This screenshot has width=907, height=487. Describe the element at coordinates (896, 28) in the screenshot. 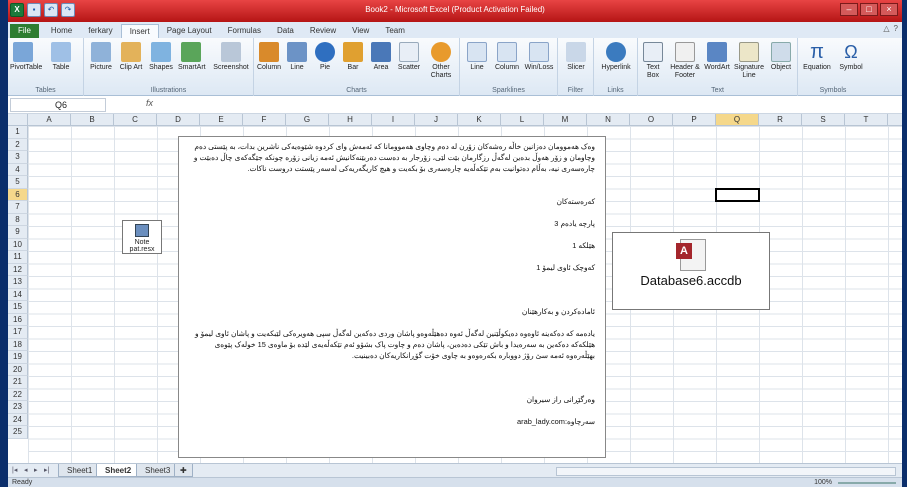

I see `help-icon: ?` at that location.